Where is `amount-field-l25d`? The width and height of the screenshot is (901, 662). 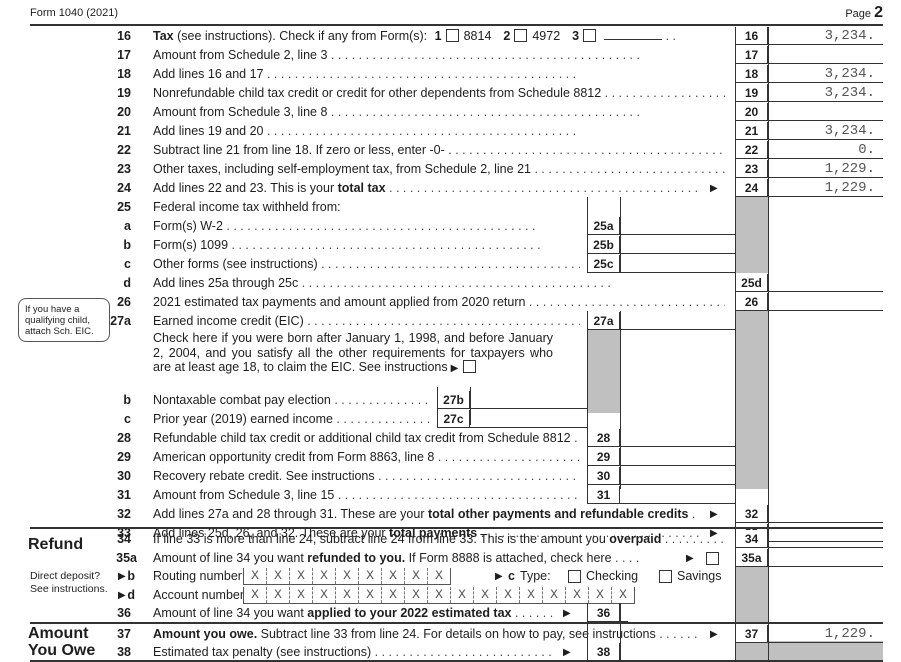 amount-field-l25d is located at coordinates (825, 283).